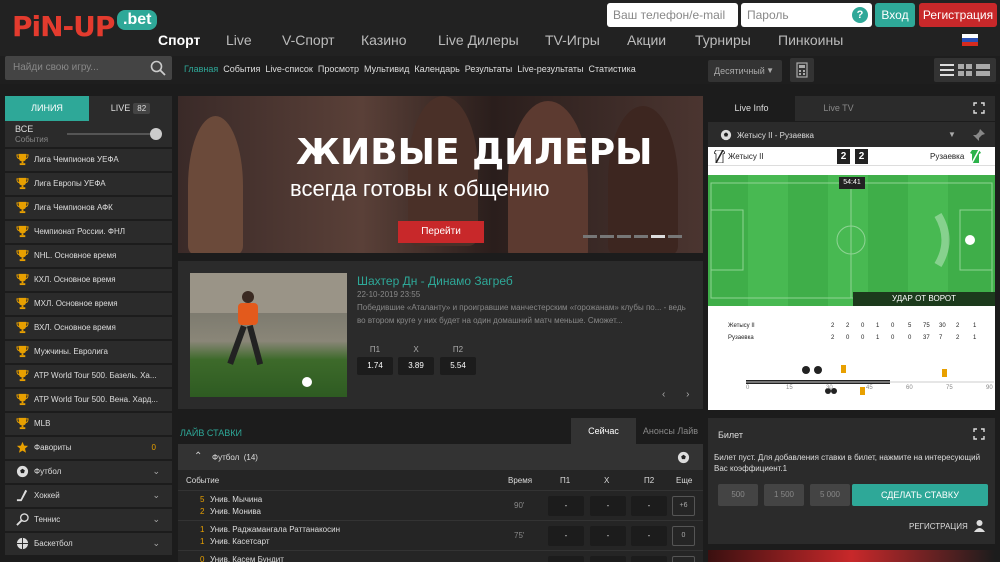 The width and height of the screenshot is (1000, 562). What do you see at coordinates (88, 328) in the screenshot?
I see `sidebar-item-league: ВХЛ. Основное время` at bounding box center [88, 328].